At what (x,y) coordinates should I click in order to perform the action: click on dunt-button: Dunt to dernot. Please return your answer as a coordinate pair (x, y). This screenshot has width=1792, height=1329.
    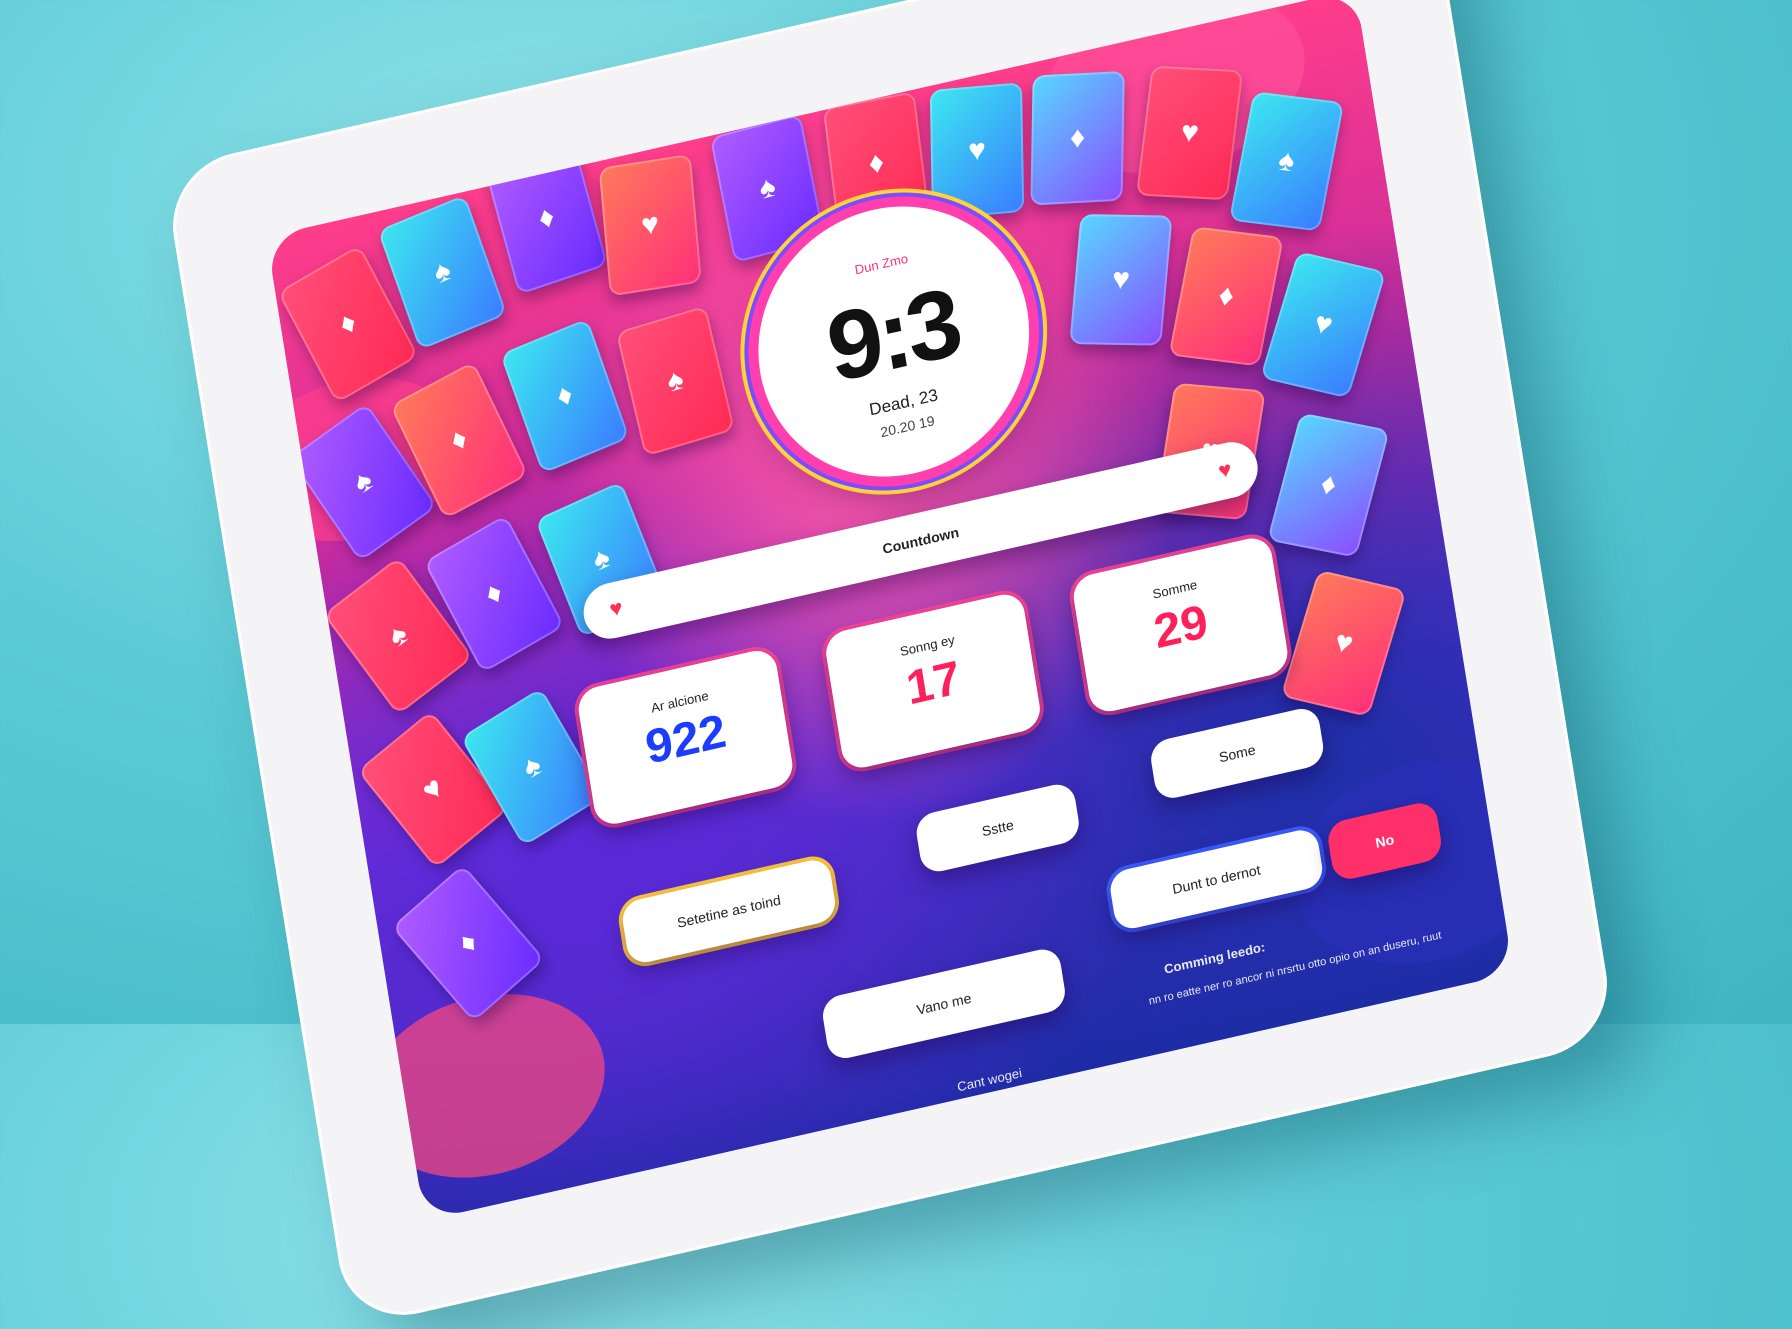
    Looking at the image, I should click on (1216, 879).